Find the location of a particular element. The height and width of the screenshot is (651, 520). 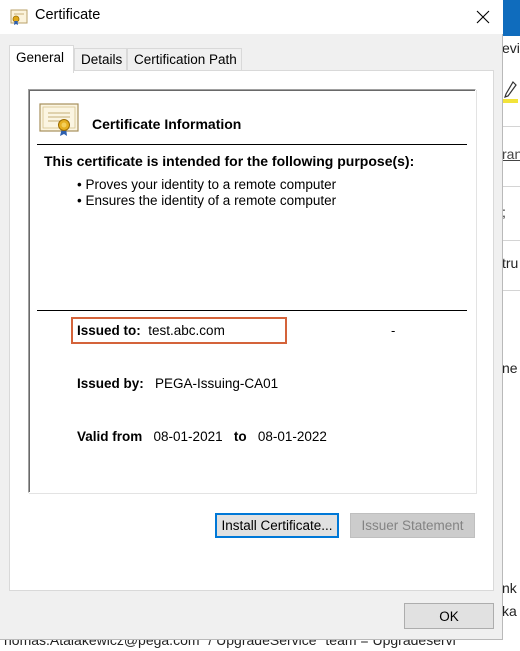

valid-to-label: to is located at coordinates (240, 436).